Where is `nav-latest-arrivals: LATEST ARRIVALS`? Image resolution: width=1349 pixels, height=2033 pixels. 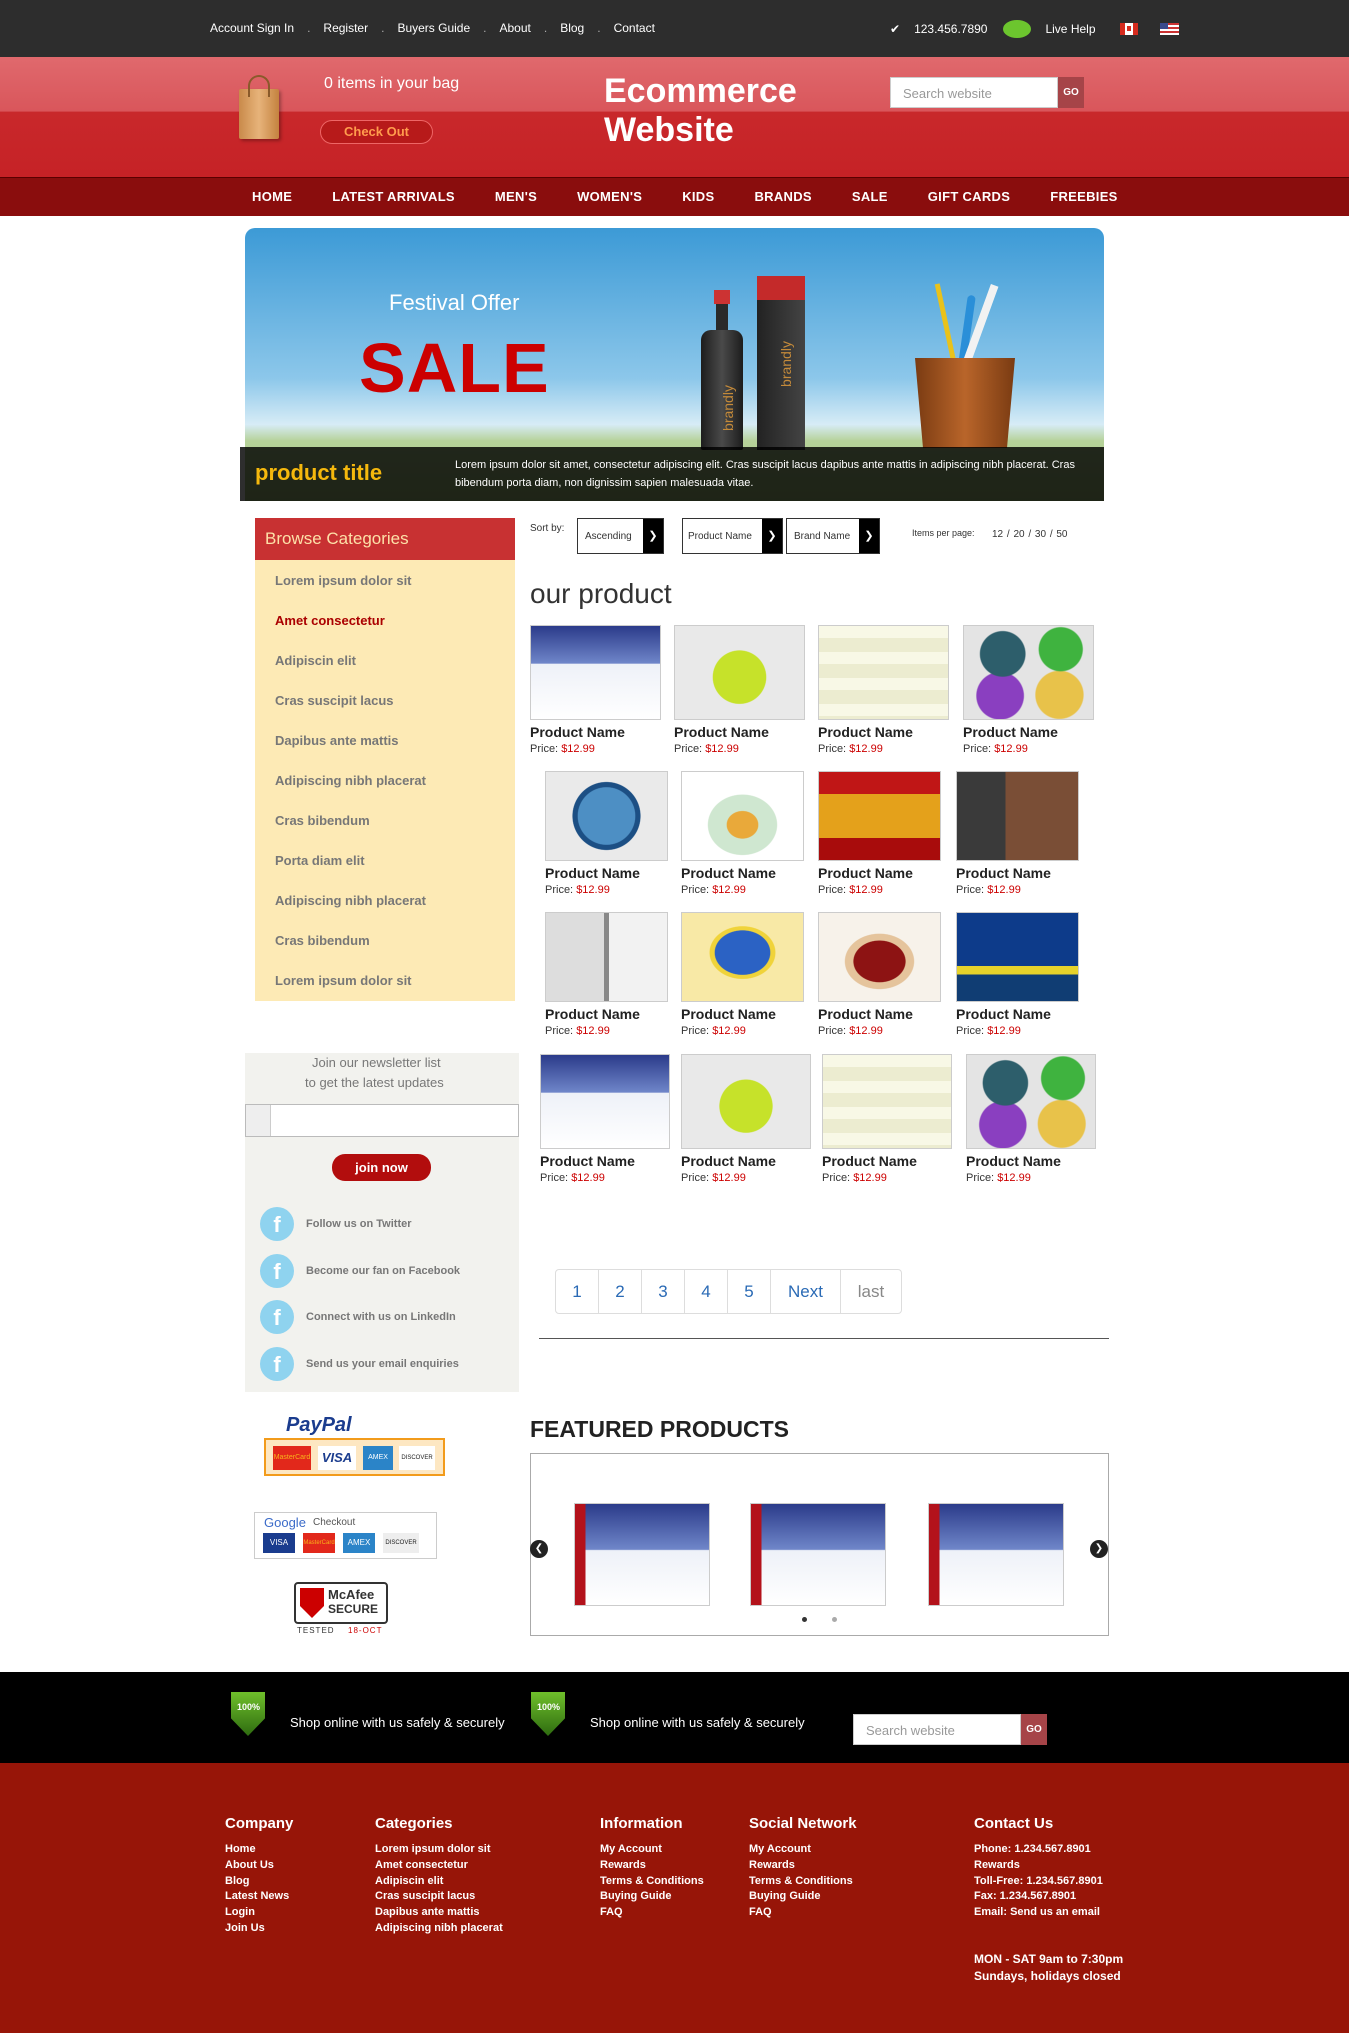
nav-latest-arrivals: LATEST ARRIVALS is located at coordinates (393, 196).